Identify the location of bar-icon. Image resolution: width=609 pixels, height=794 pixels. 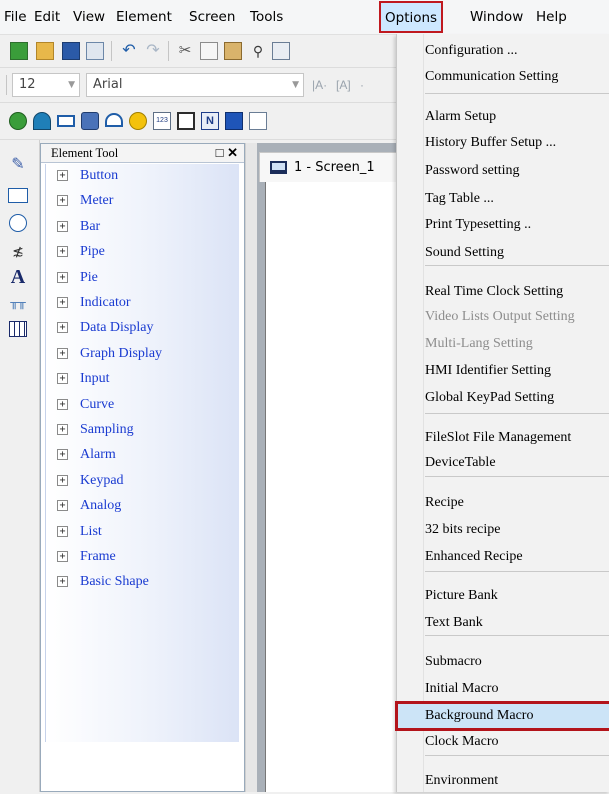
(66, 121).